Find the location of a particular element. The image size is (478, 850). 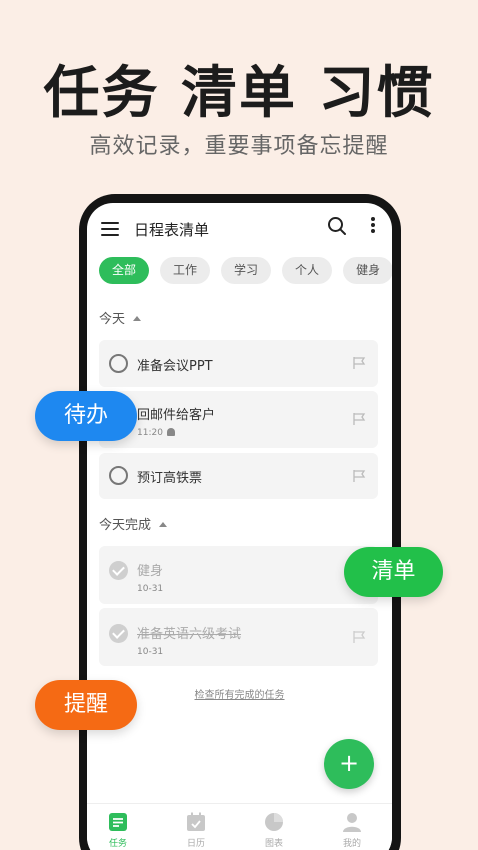

badge-list: 清单 is located at coordinates (393, 572).